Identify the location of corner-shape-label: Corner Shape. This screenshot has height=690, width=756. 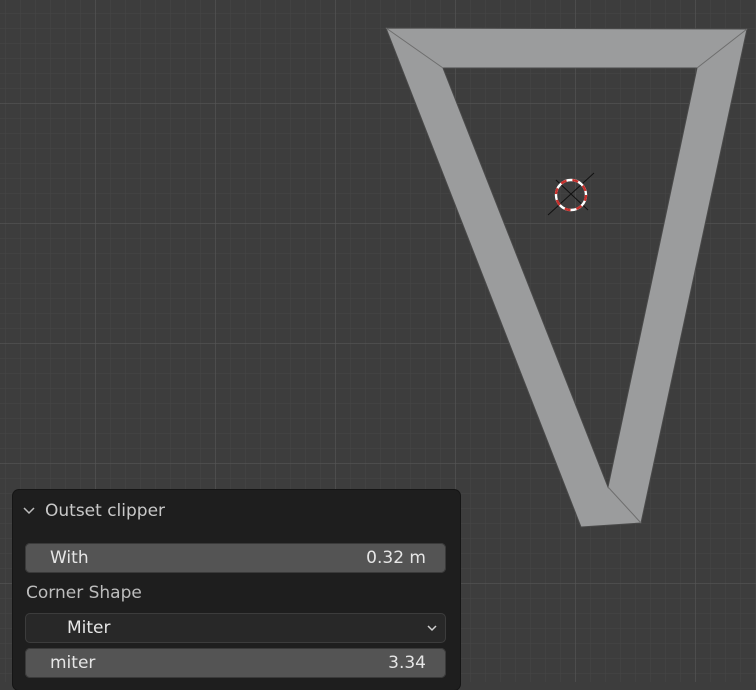
(84, 593).